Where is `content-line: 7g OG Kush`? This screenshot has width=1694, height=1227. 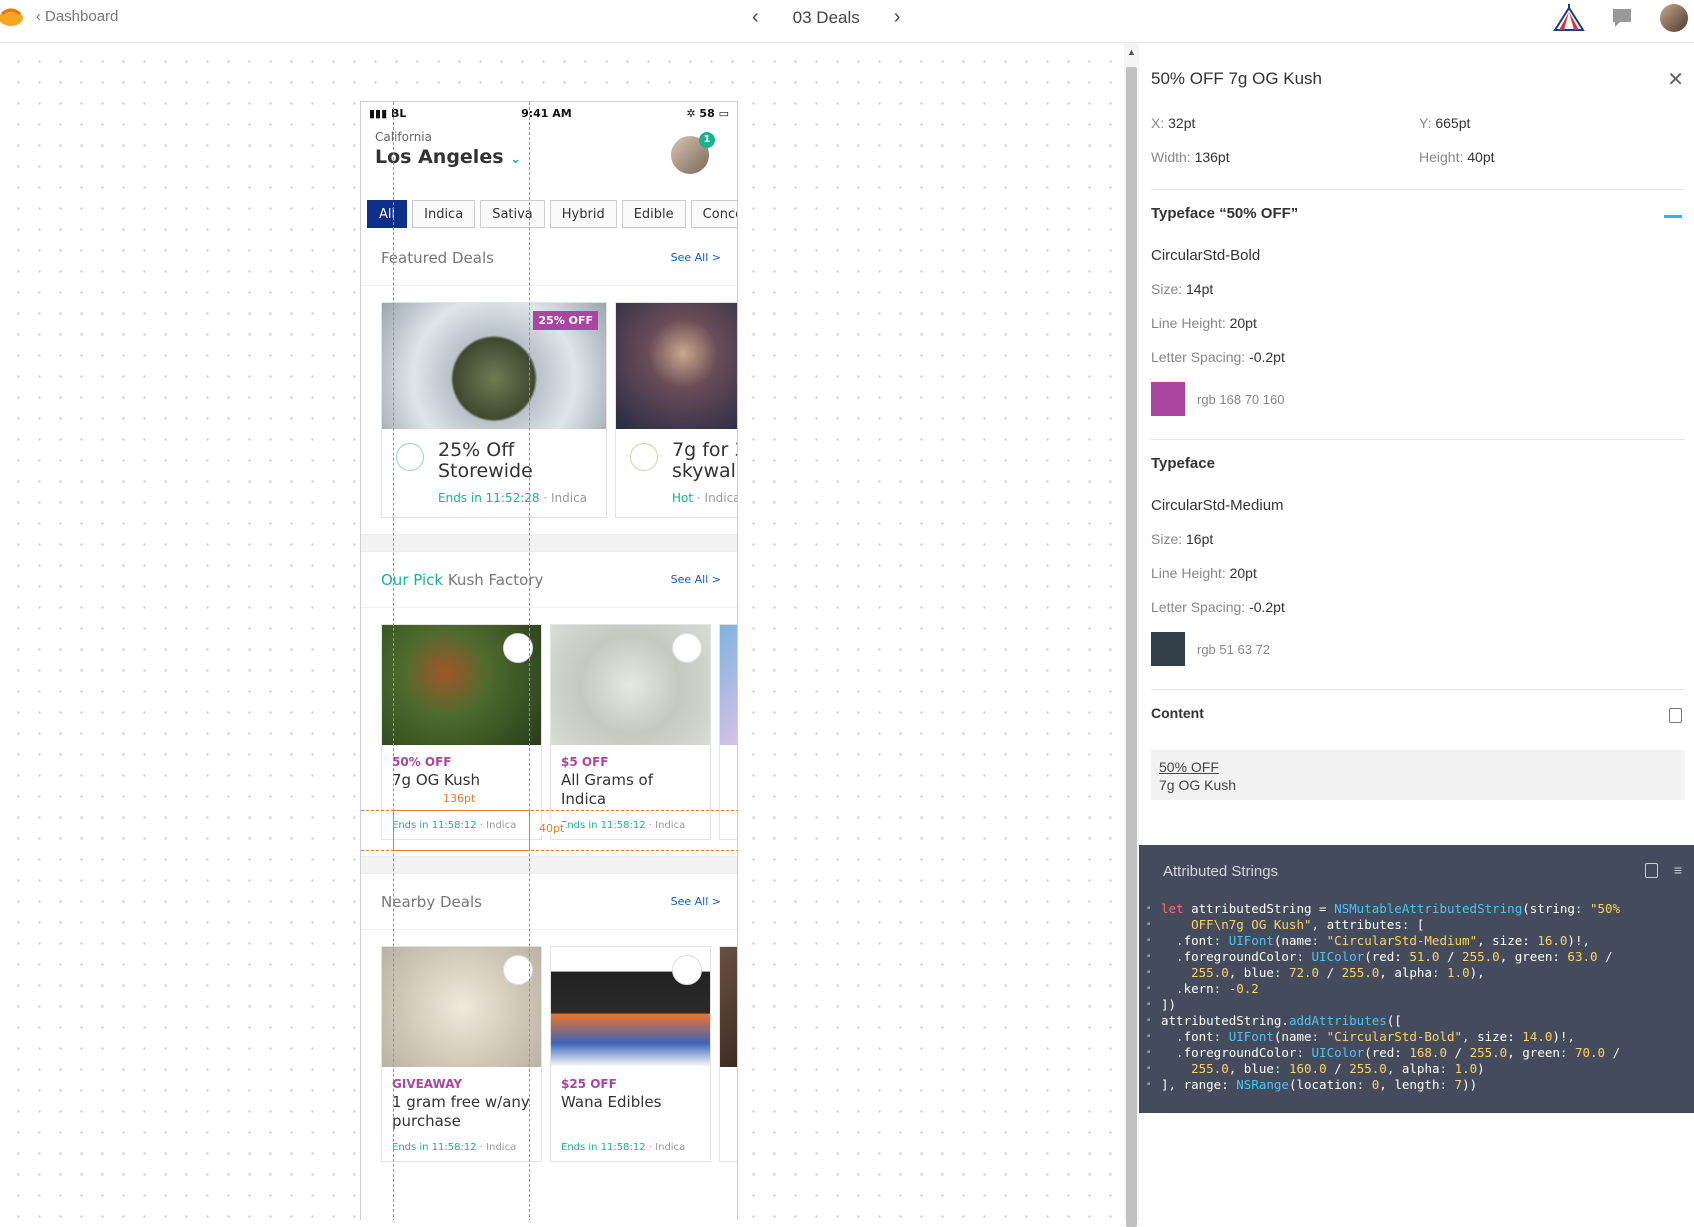 content-line: 7g OG Kush is located at coordinates (1198, 785).